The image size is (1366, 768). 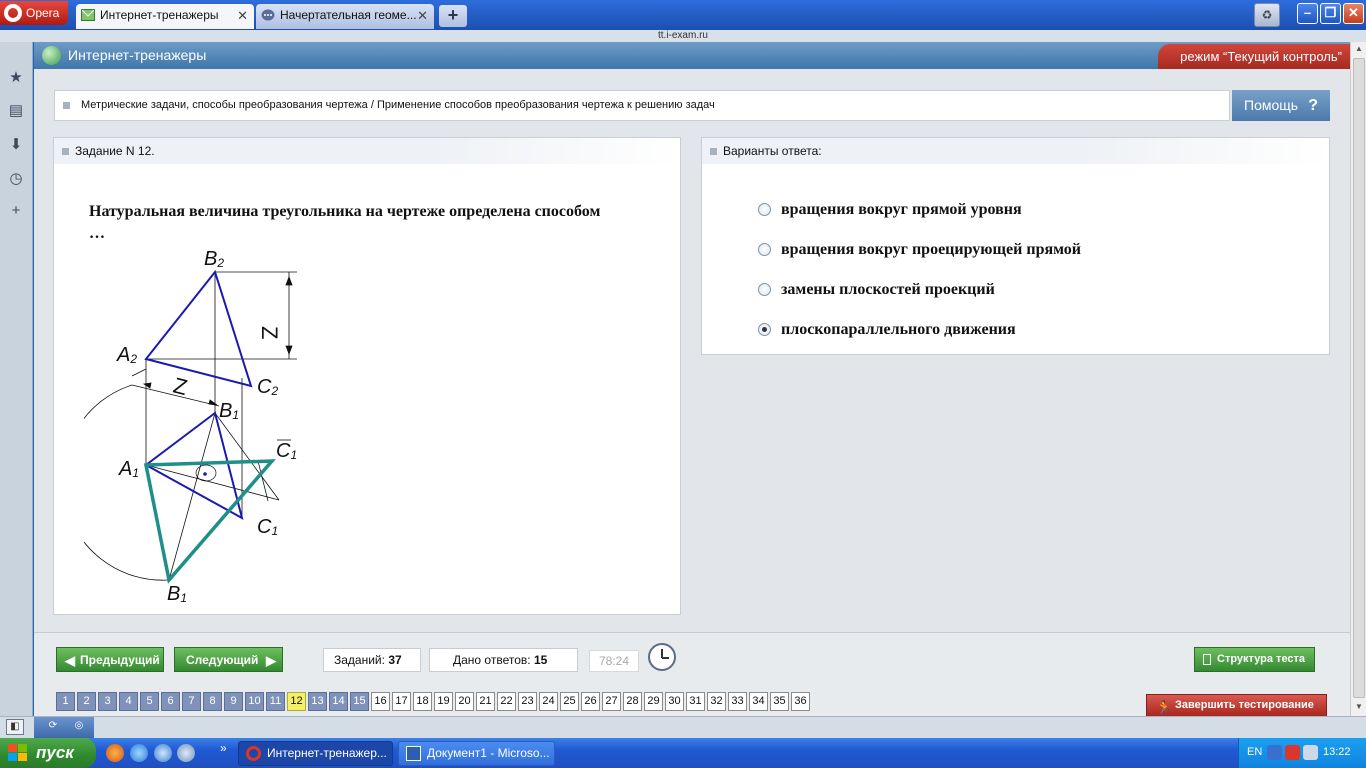 I want to click on question-number-button: 19, so click(x=443, y=701).